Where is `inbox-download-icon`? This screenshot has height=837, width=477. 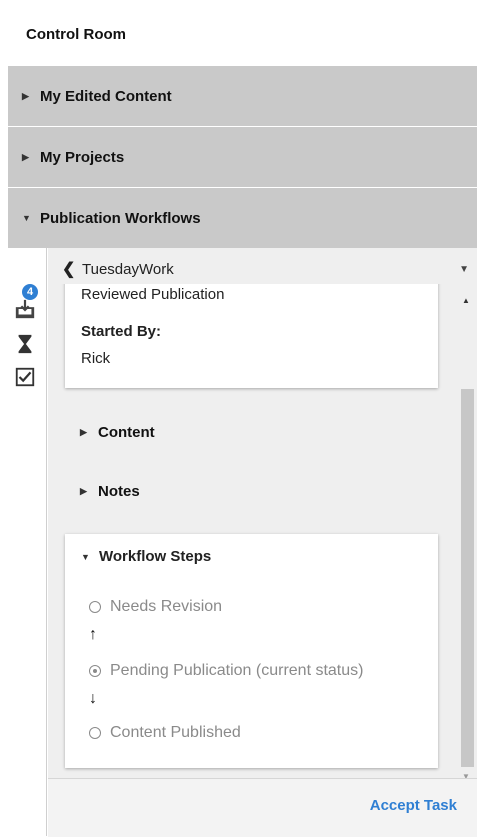
inbox-download-icon is located at coordinates (25, 309).